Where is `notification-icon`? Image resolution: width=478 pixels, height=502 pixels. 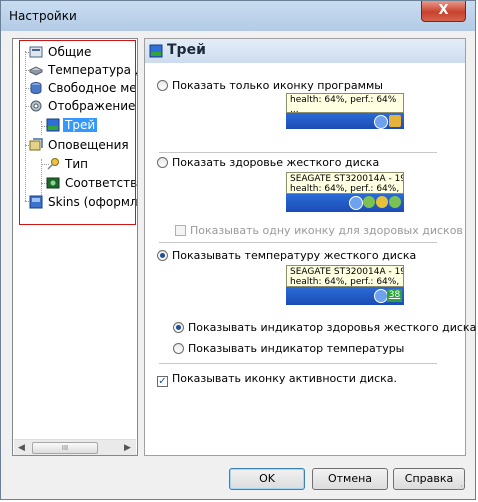
notification-icon is located at coordinates (36, 145).